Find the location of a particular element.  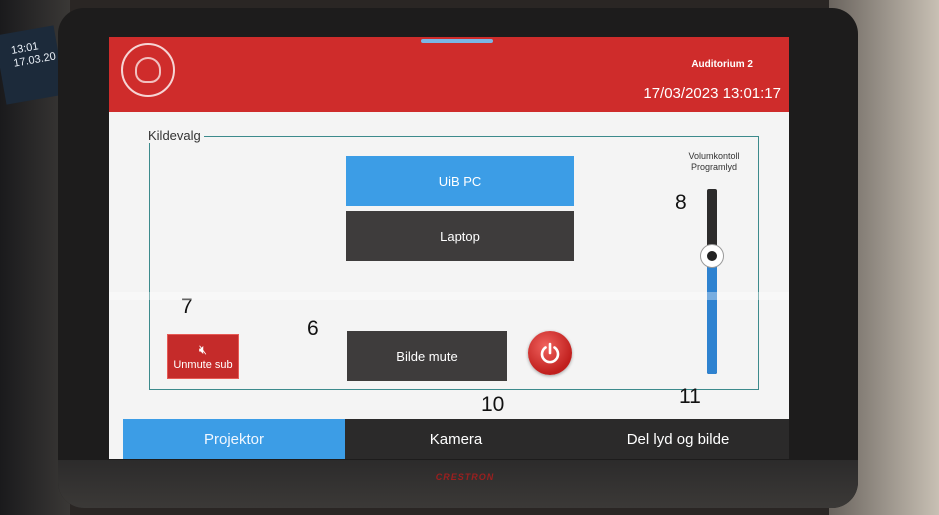

tablet-bezel-bottom is located at coordinates (458, 484).